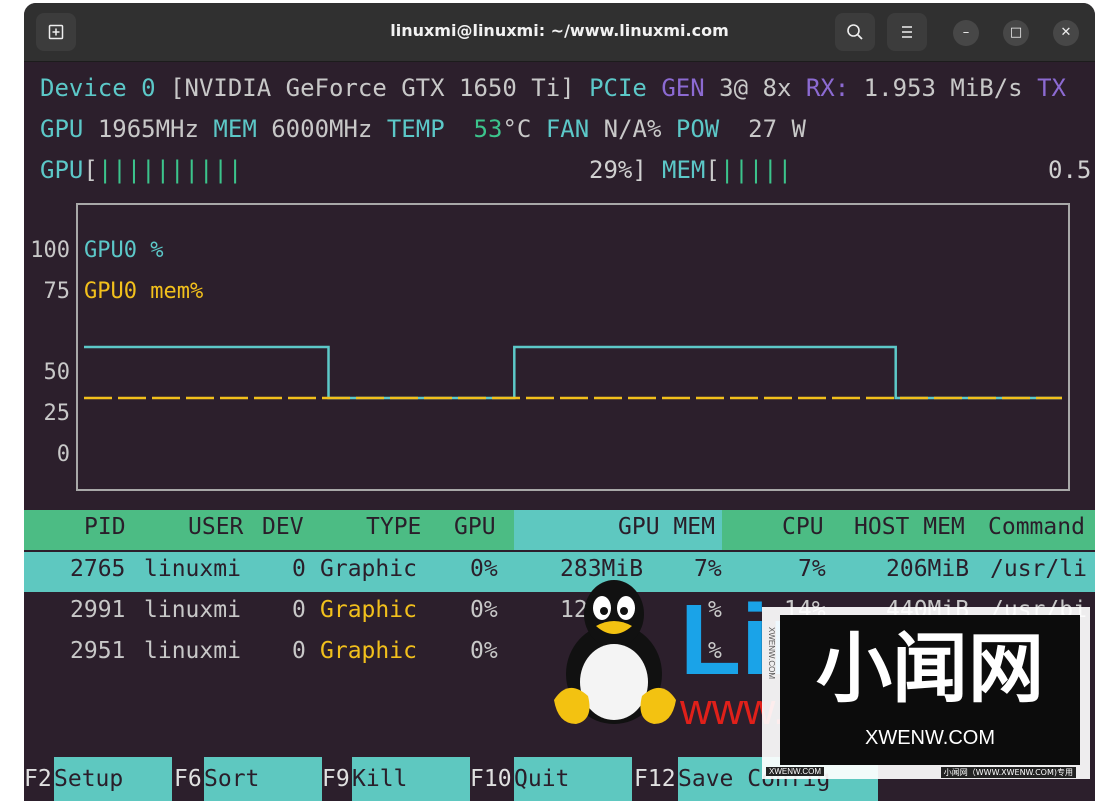  I want to click on xwenw-chinese-text: 小闻网, so click(930, 668).